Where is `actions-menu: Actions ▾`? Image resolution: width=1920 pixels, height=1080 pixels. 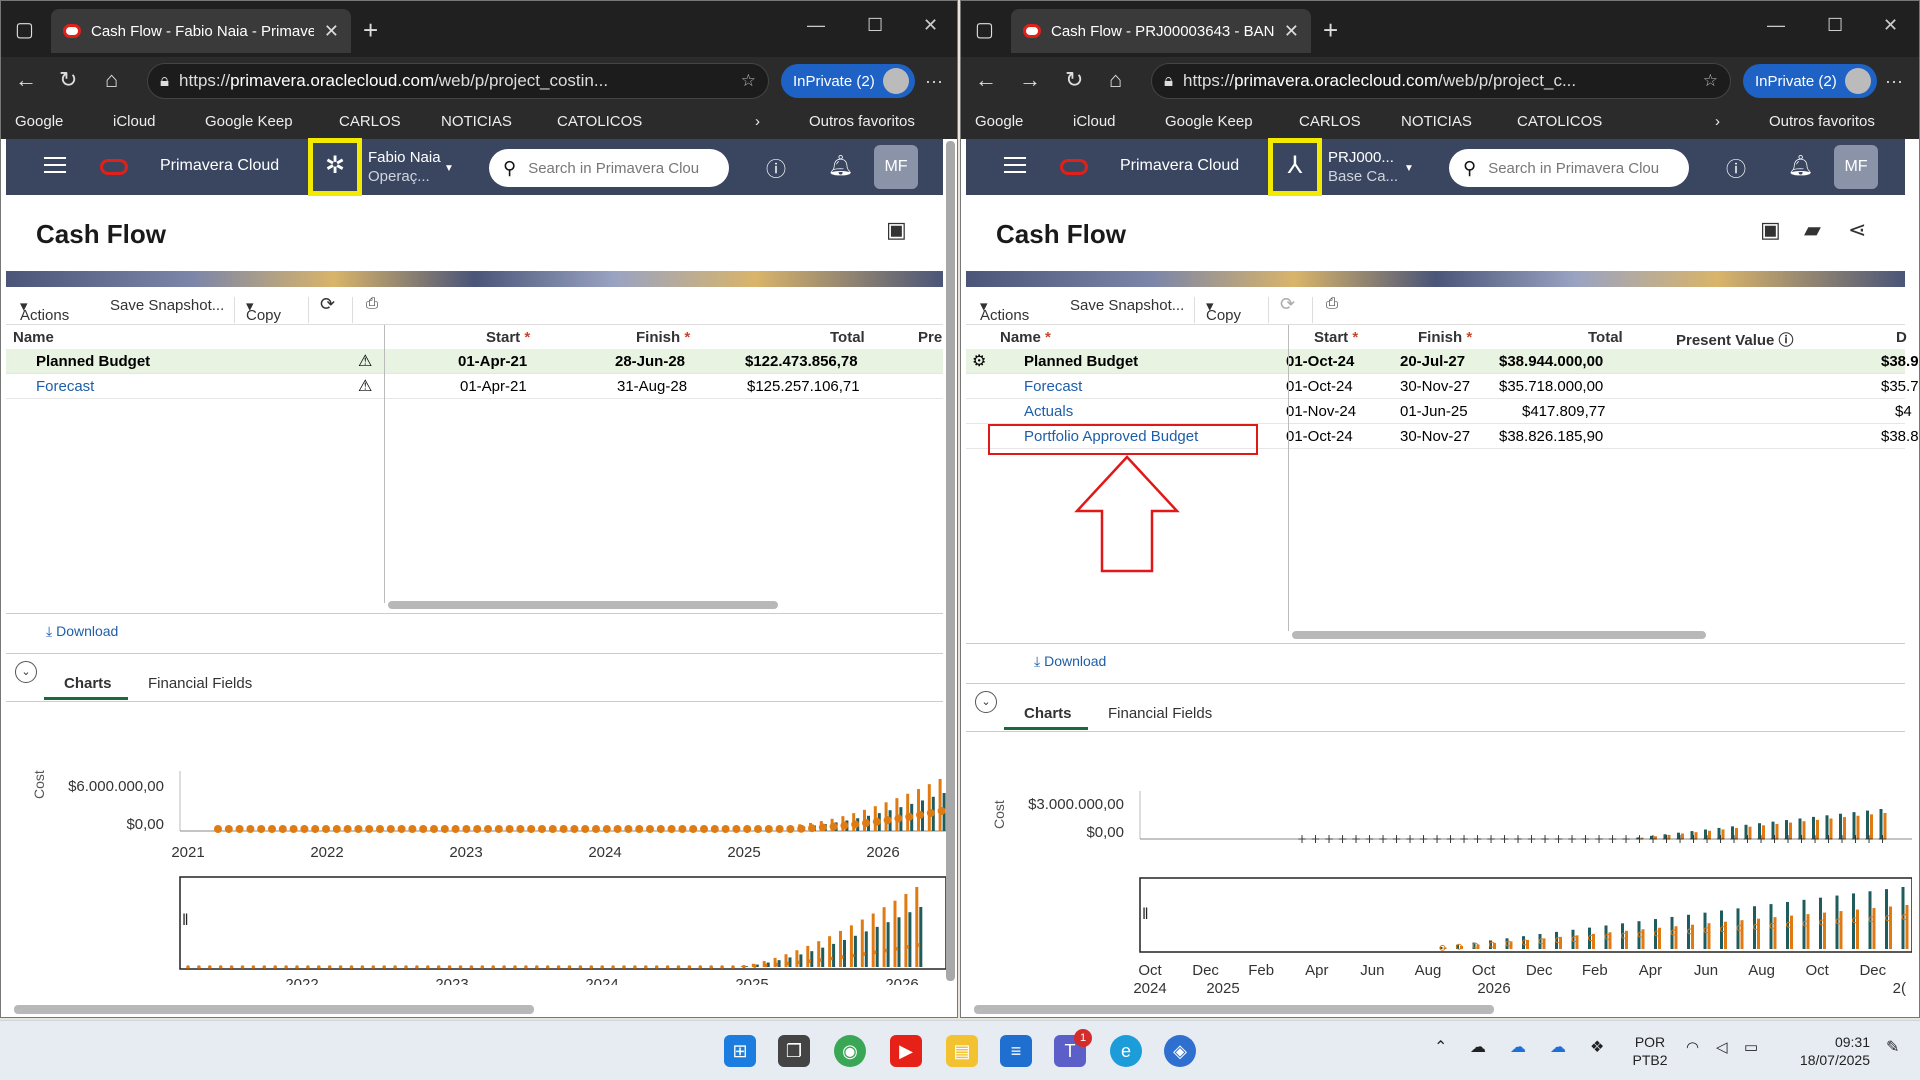
actions-menu: Actions ▾ is located at coordinates (44, 310).